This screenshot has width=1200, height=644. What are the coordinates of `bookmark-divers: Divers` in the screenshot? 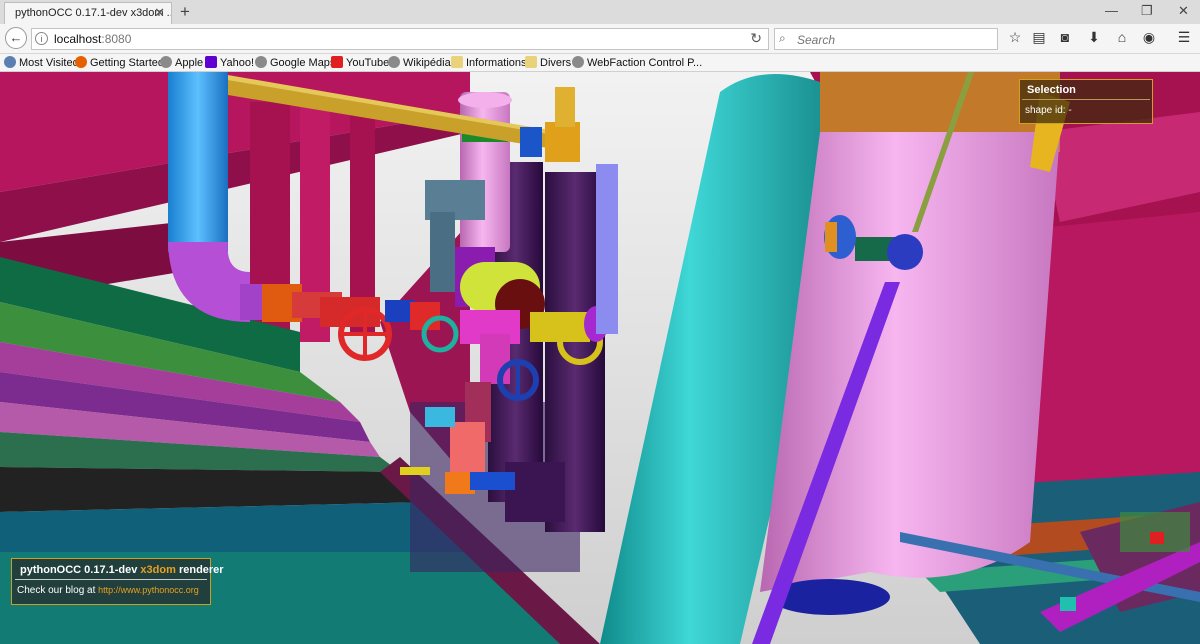 It's located at (548, 62).